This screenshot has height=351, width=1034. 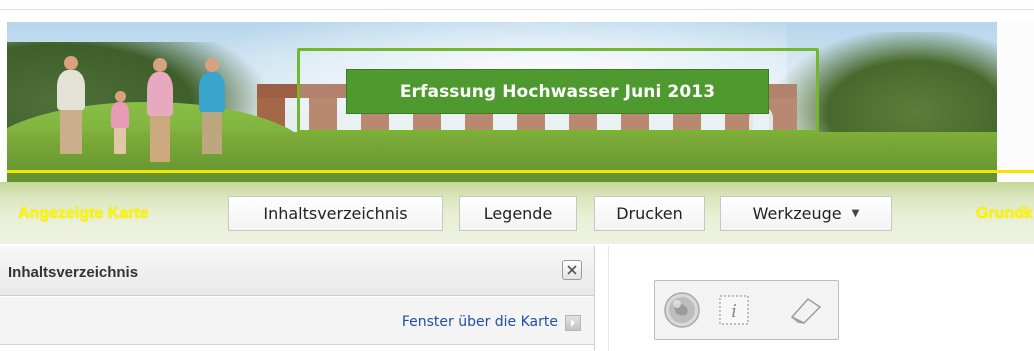 I want to click on print-button-label: Drucken, so click(x=649, y=213).